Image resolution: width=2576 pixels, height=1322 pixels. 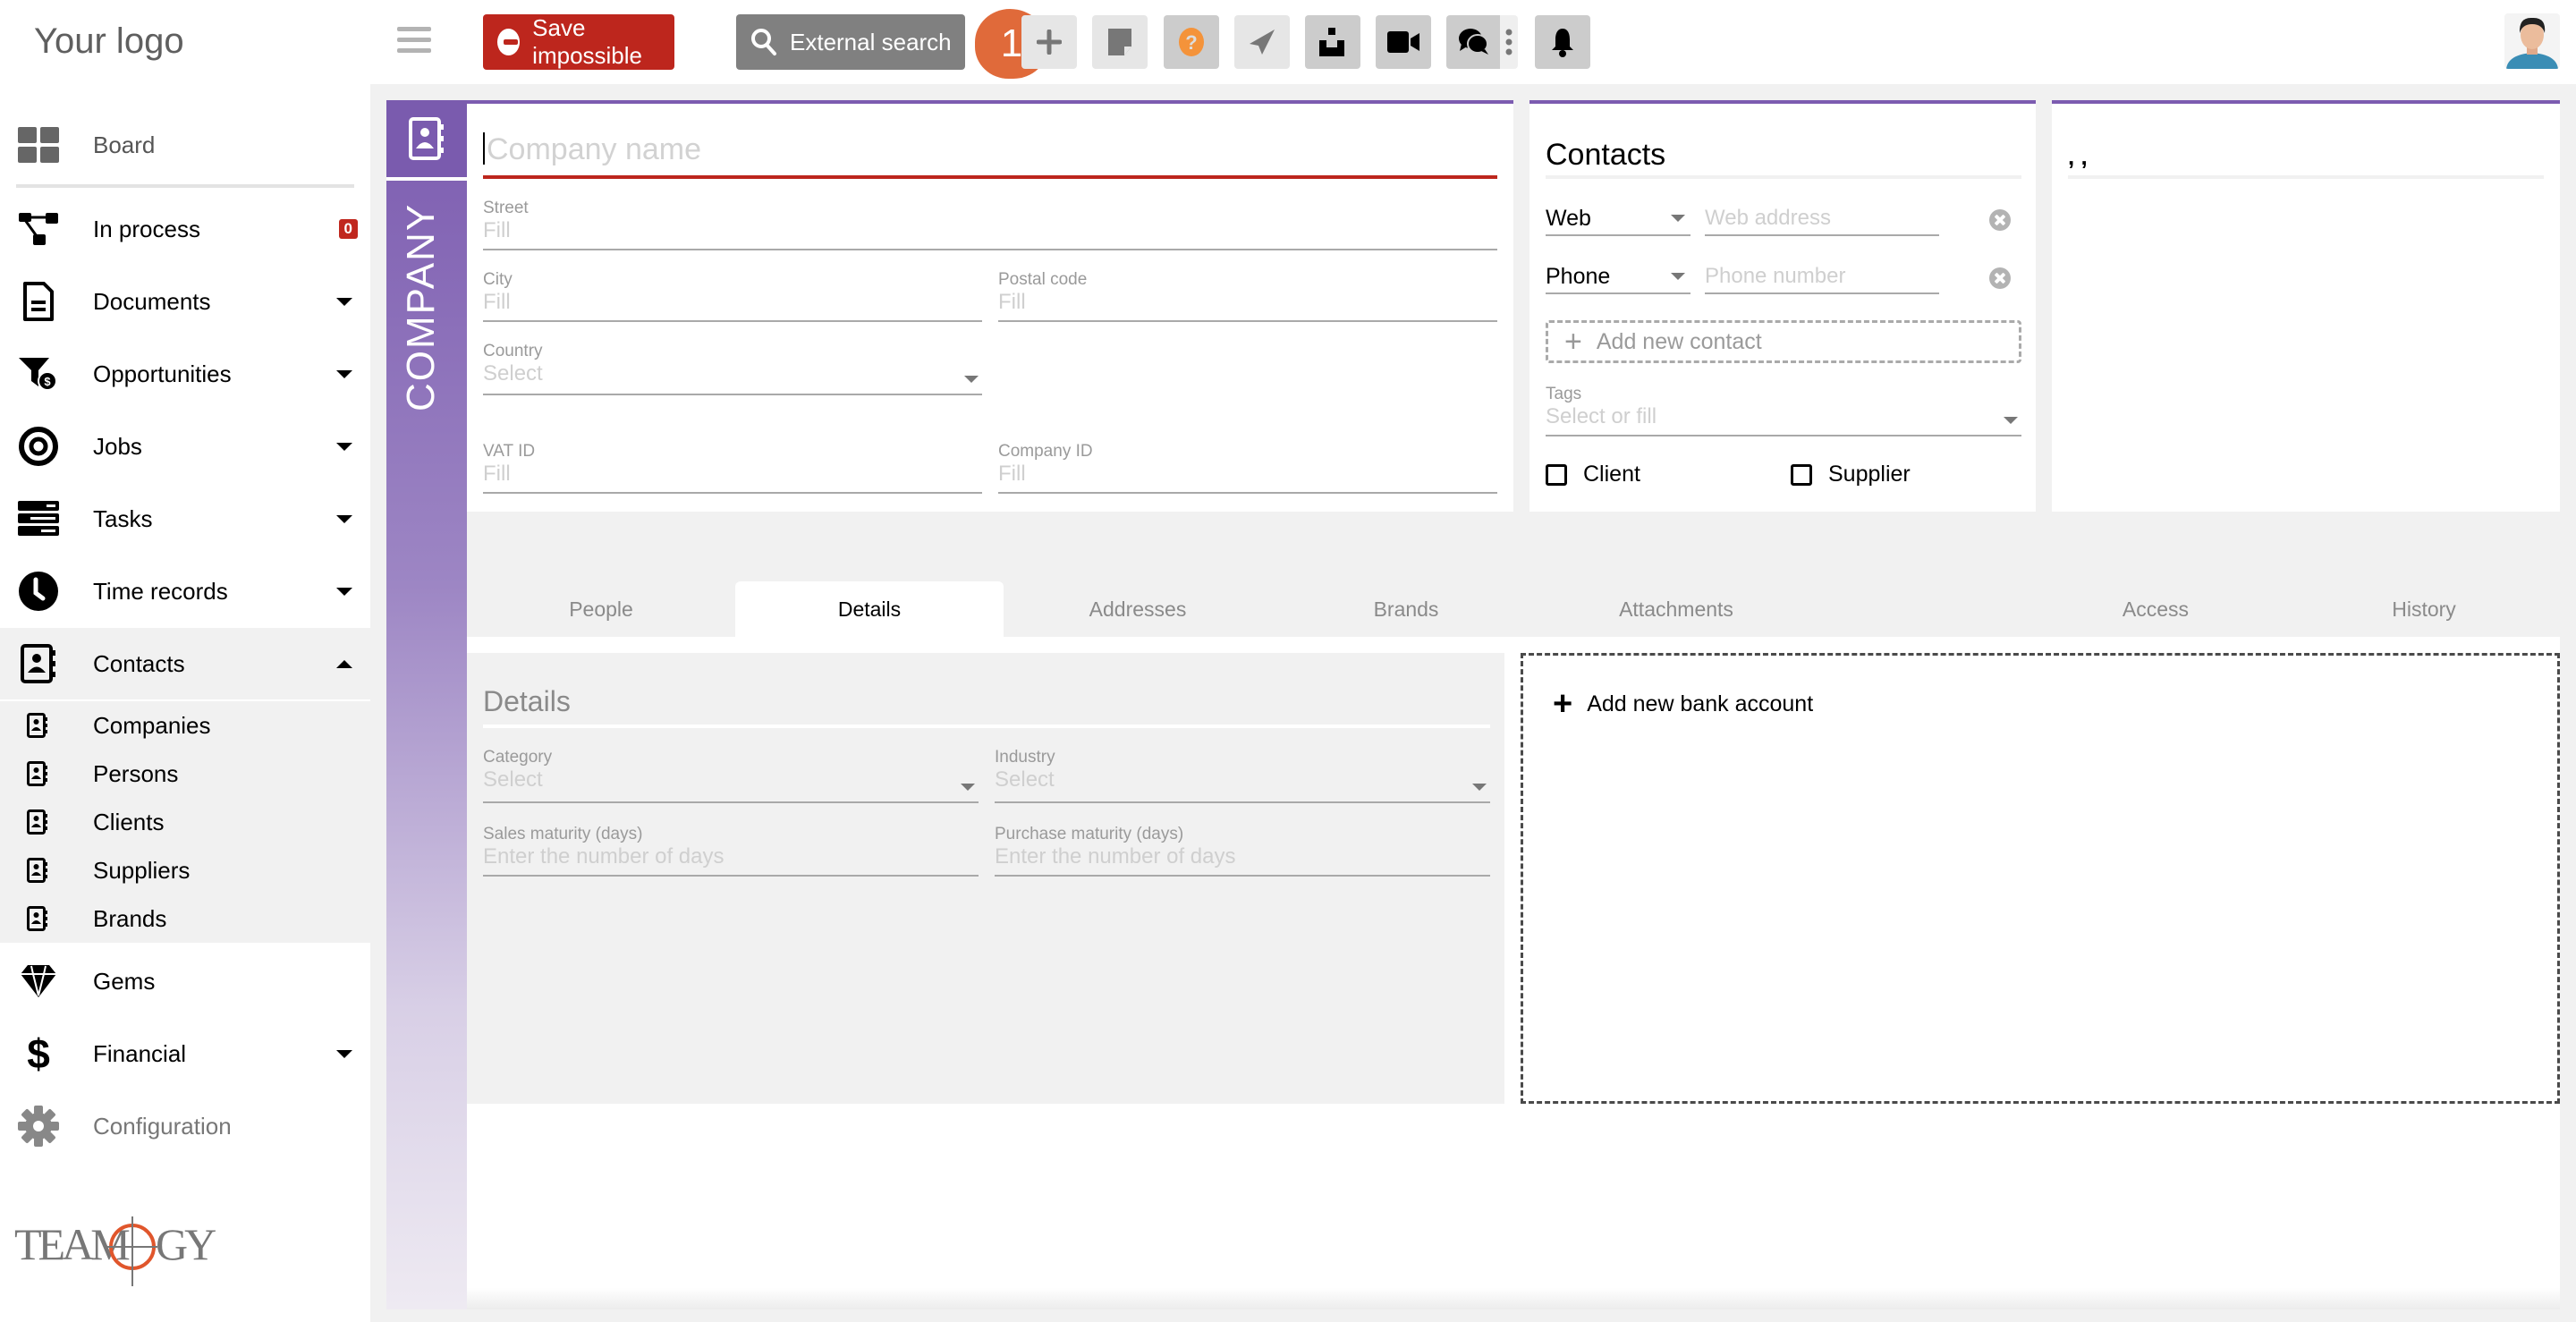 I want to click on contact-type-select: Web, so click(x=1618, y=221).